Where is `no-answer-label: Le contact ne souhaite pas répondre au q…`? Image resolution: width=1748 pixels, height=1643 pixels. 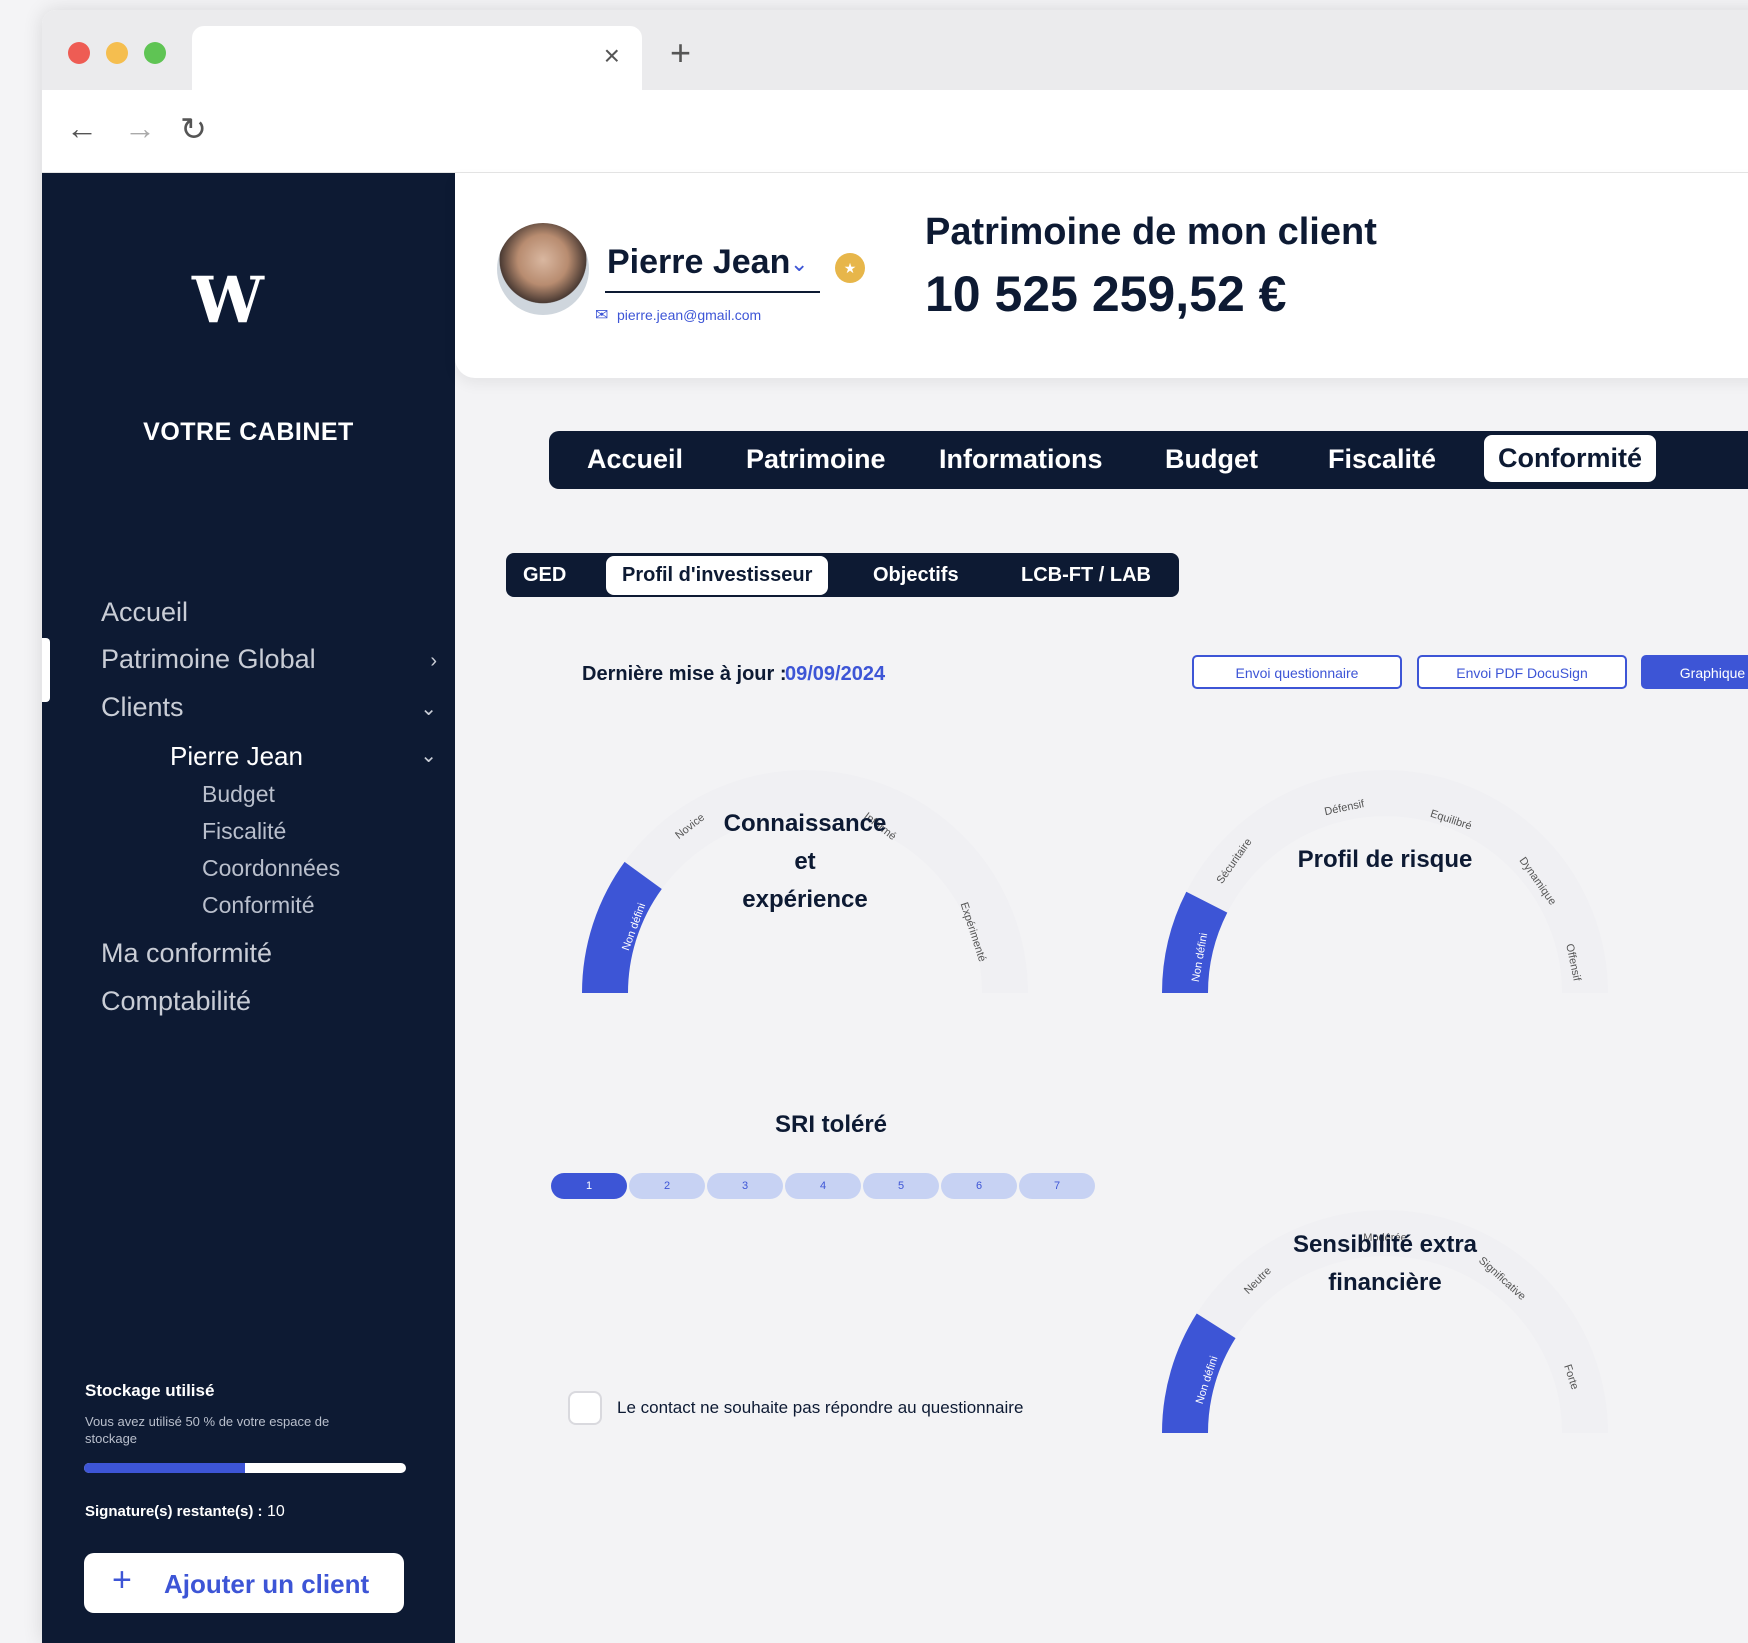
no-answer-label: Le contact ne souhaite pas répondre au q… is located at coordinates (820, 1407).